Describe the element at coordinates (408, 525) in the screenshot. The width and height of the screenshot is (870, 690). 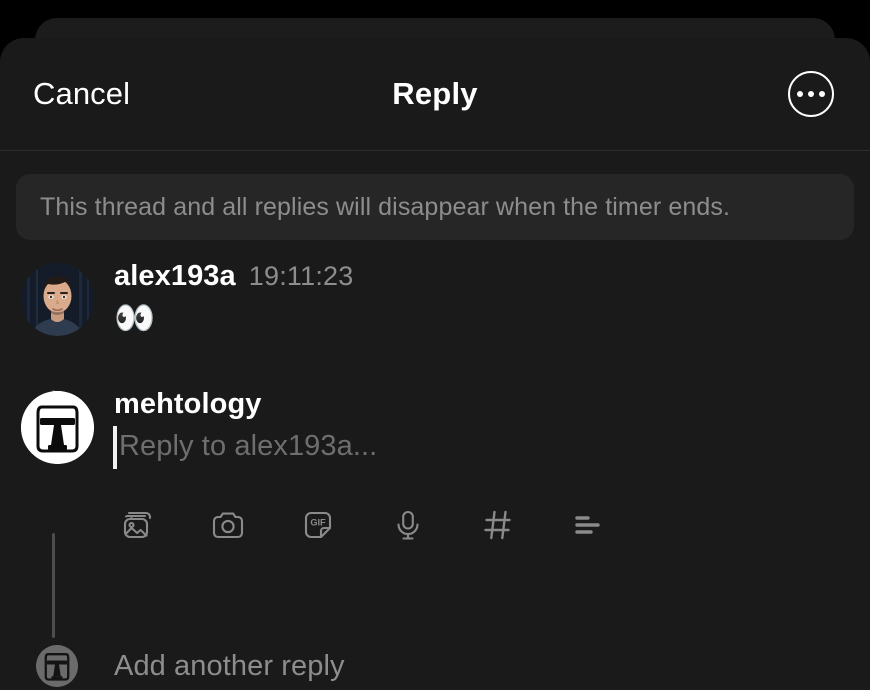
I see `microphone-icon` at that location.